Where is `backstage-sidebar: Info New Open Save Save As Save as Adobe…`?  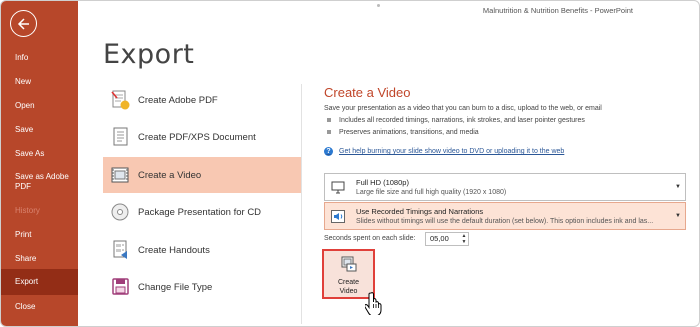
backstage-sidebar: Info New Open Save Save As Save as Adobe… is located at coordinates (39, 163).